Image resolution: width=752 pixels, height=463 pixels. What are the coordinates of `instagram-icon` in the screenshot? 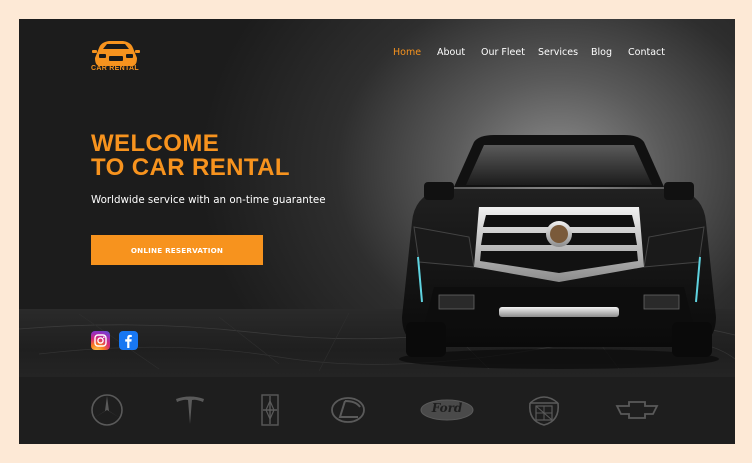 It's located at (100, 340).